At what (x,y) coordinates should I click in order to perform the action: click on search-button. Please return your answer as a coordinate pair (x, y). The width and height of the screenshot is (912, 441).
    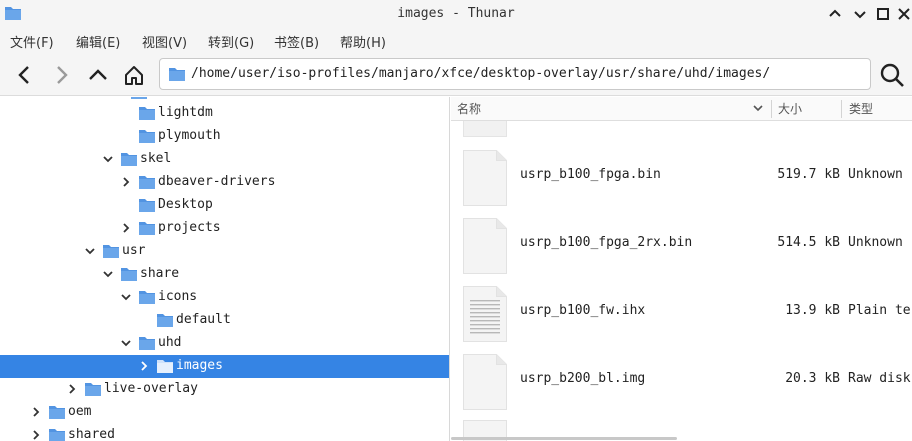
    Looking at the image, I should click on (892, 75).